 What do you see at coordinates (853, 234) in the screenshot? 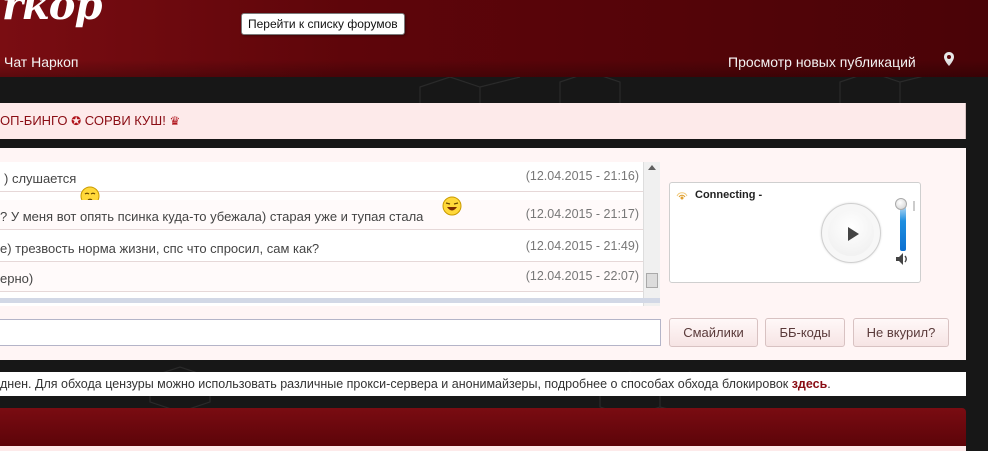
I see `play-icon` at bounding box center [853, 234].